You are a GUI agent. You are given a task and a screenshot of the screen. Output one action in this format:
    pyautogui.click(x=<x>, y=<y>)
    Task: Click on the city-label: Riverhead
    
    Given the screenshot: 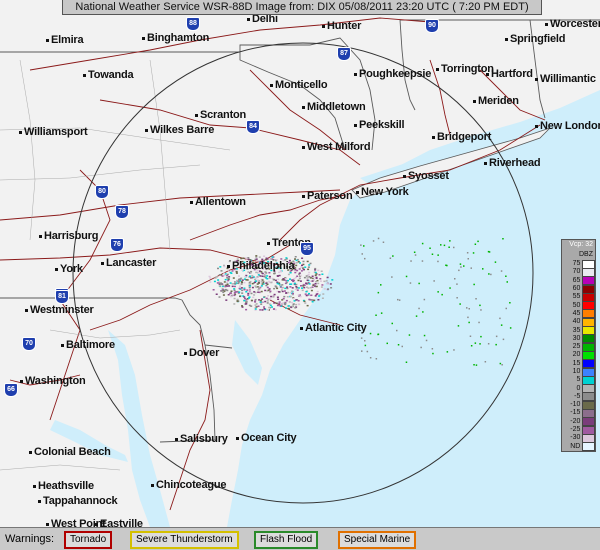 What is the action you would take?
    pyautogui.click(x=512, y=163)
    